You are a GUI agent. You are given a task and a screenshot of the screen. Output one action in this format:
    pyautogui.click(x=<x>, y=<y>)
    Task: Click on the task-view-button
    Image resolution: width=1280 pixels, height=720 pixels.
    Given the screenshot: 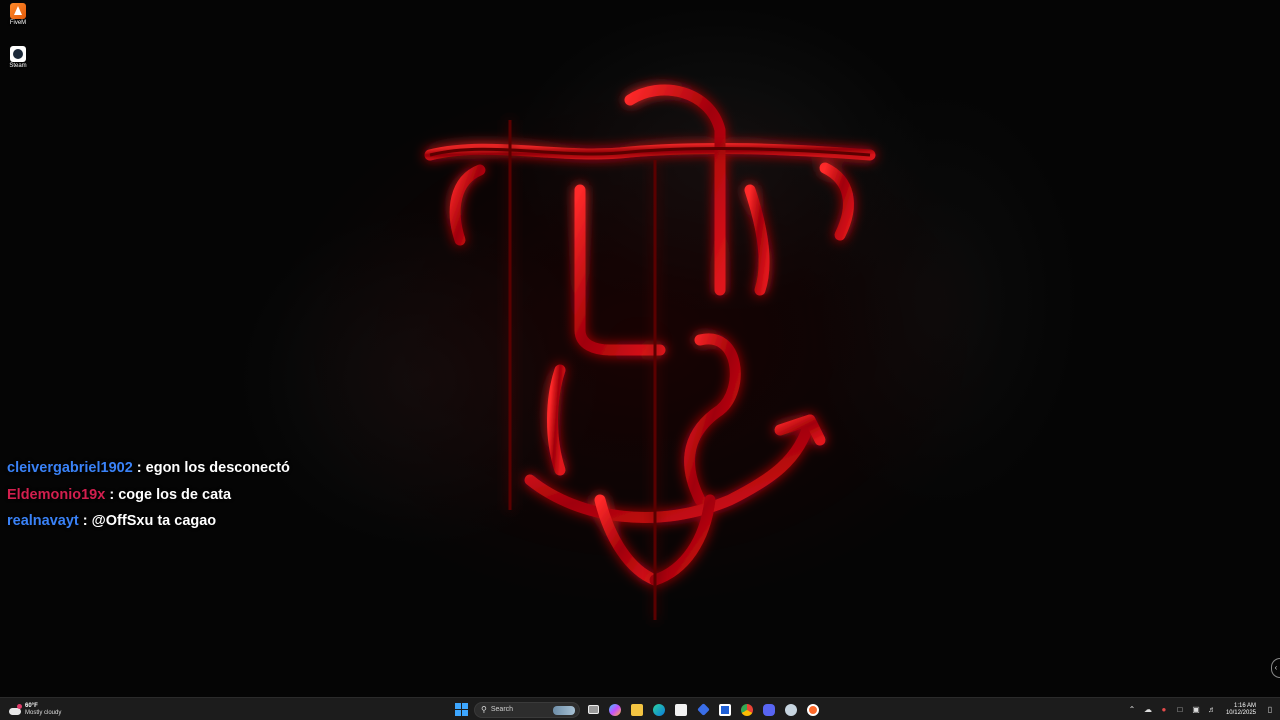 What is the action you would take?
    pyautogui.click(x=593, y=710)
    